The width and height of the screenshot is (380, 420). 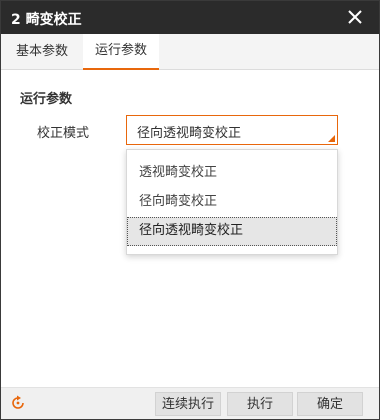 I want to click on footer-bar: 连续执行 执行 确定, so click(x=190, y=403).